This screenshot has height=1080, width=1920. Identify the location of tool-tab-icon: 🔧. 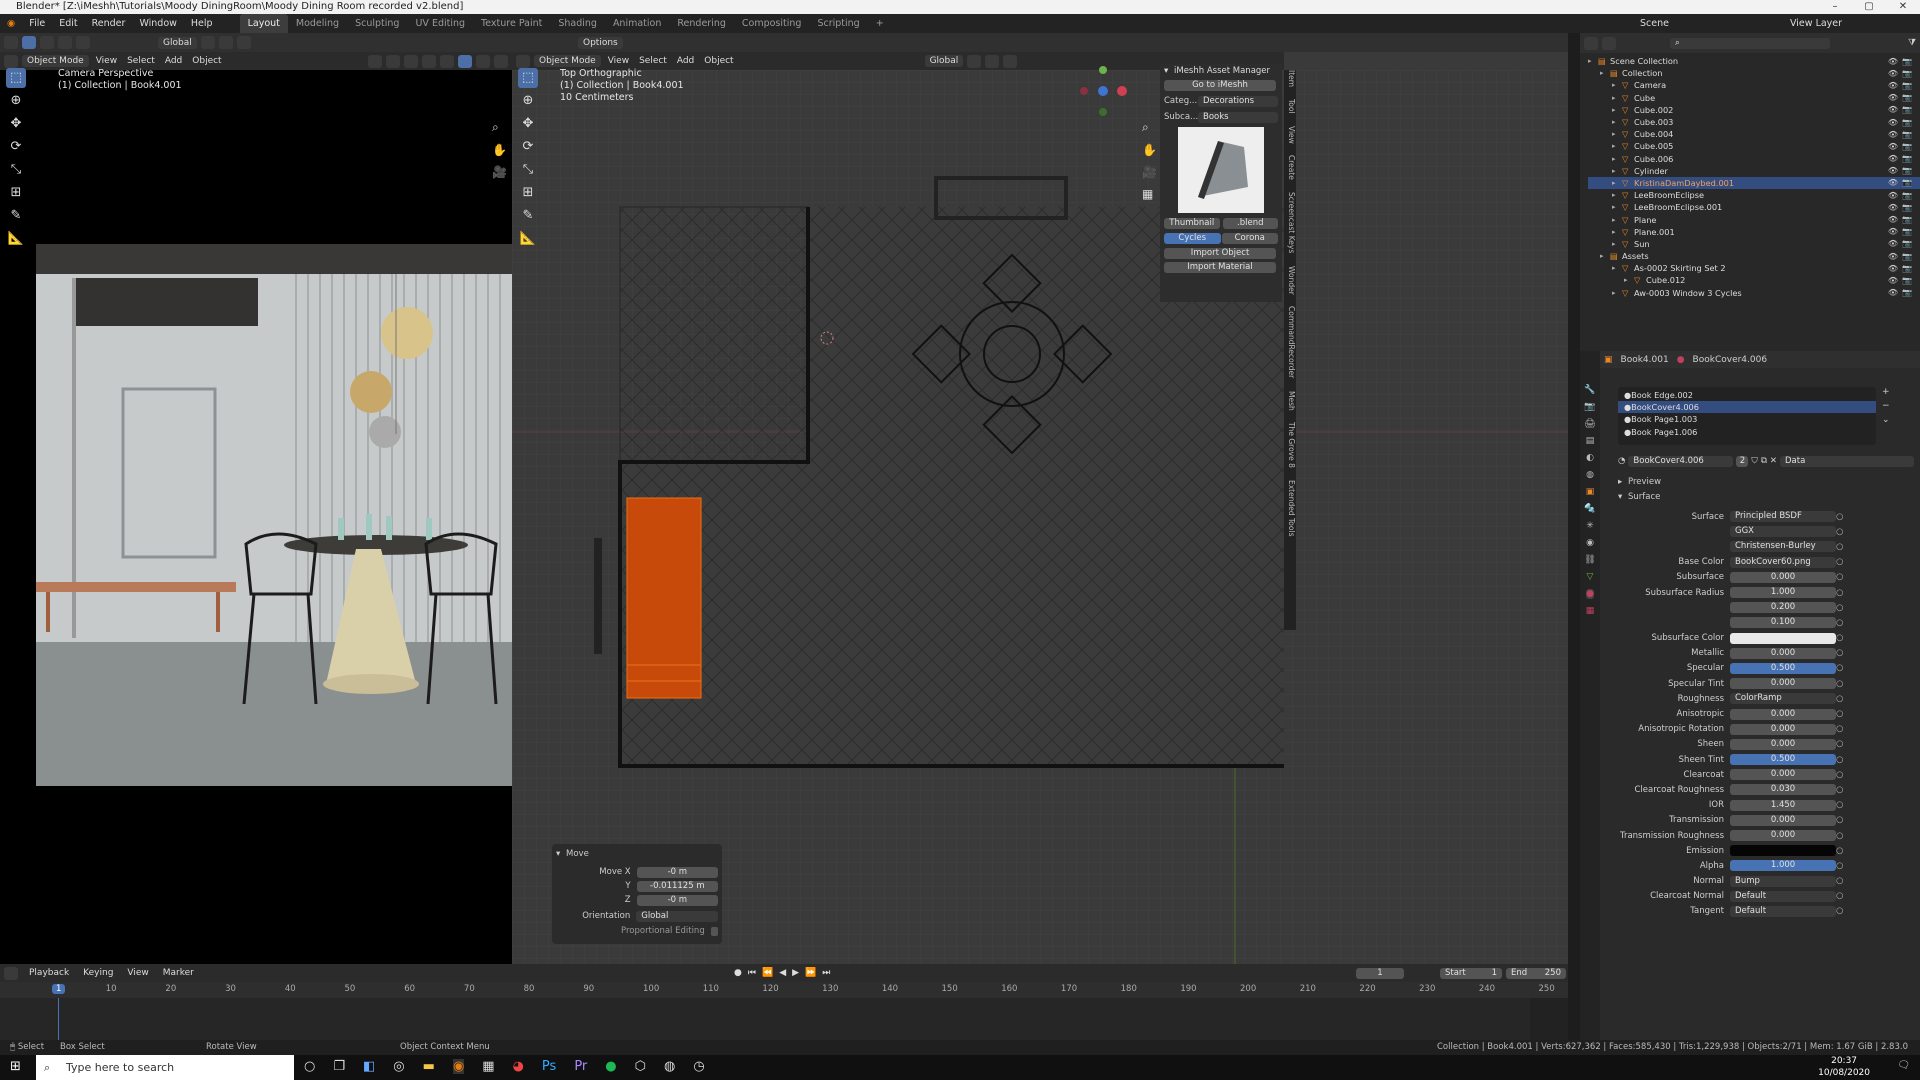
(1589, 390).